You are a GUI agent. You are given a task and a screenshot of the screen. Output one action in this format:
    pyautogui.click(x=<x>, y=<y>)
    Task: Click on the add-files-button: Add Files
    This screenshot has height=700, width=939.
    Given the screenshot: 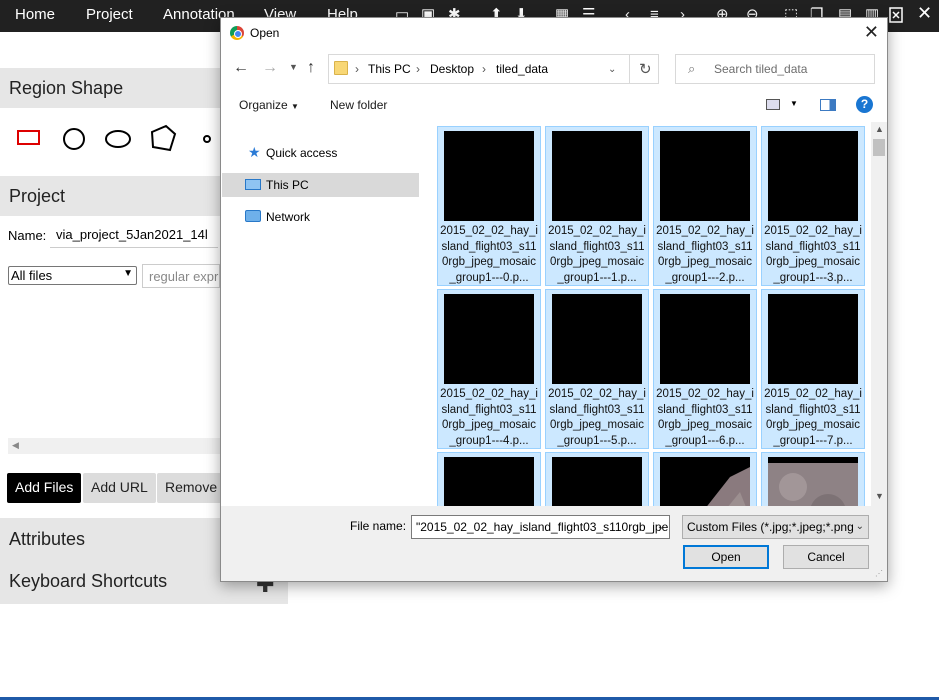 What is the action you would take?
    pyautogui.click(x=44, y=488)
    